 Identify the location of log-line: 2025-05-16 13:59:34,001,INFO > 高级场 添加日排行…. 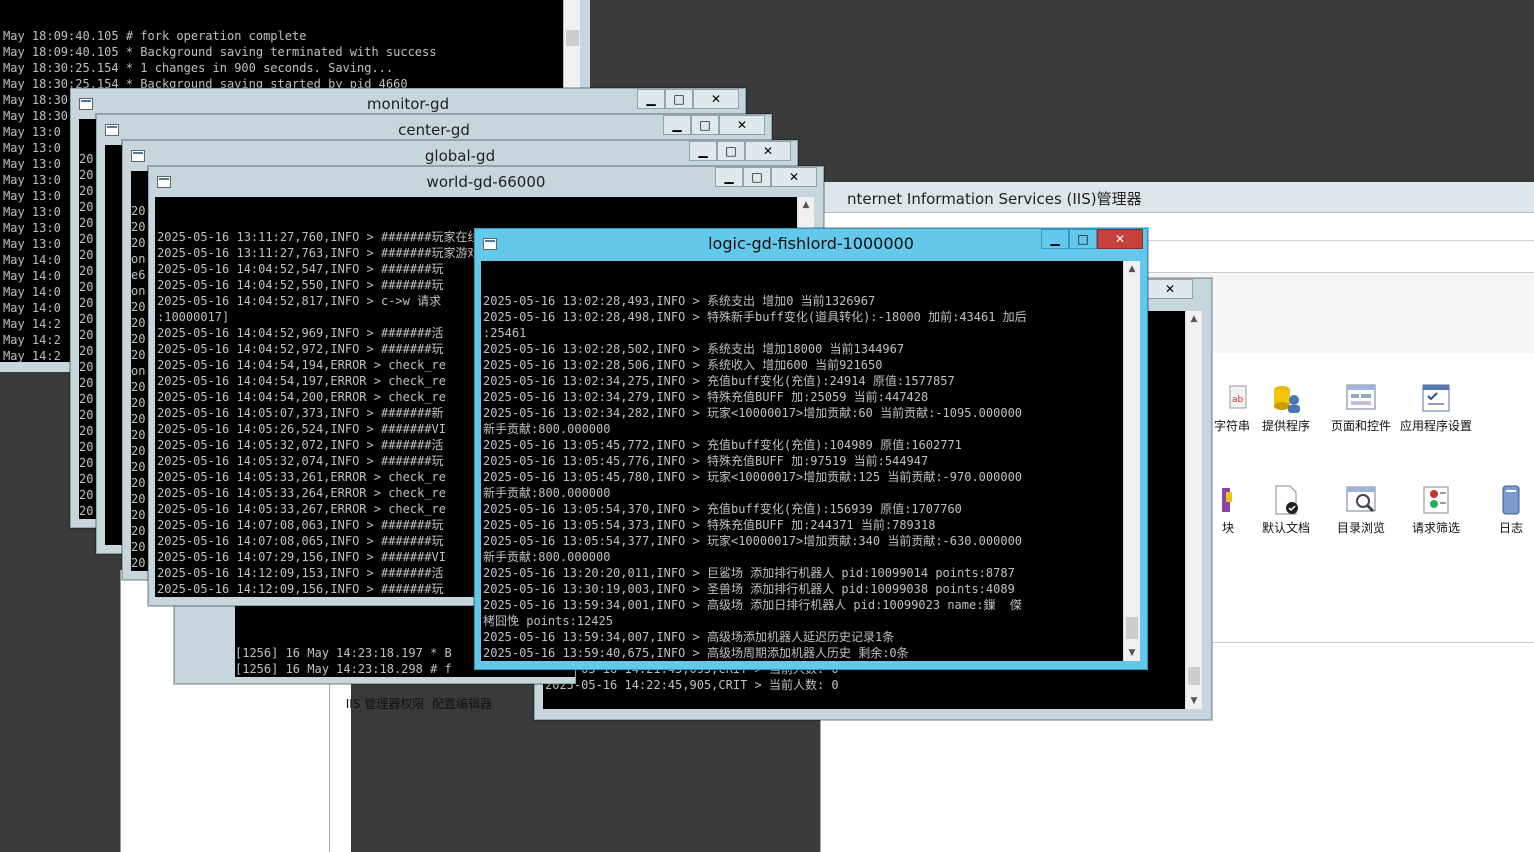
(752, 605).